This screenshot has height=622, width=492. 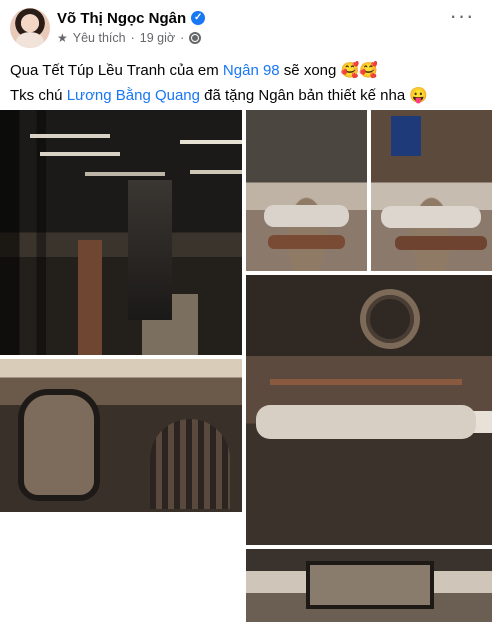 I want to click on mention-link-ngan98: Ngân 98, so click(x=251, y=70).